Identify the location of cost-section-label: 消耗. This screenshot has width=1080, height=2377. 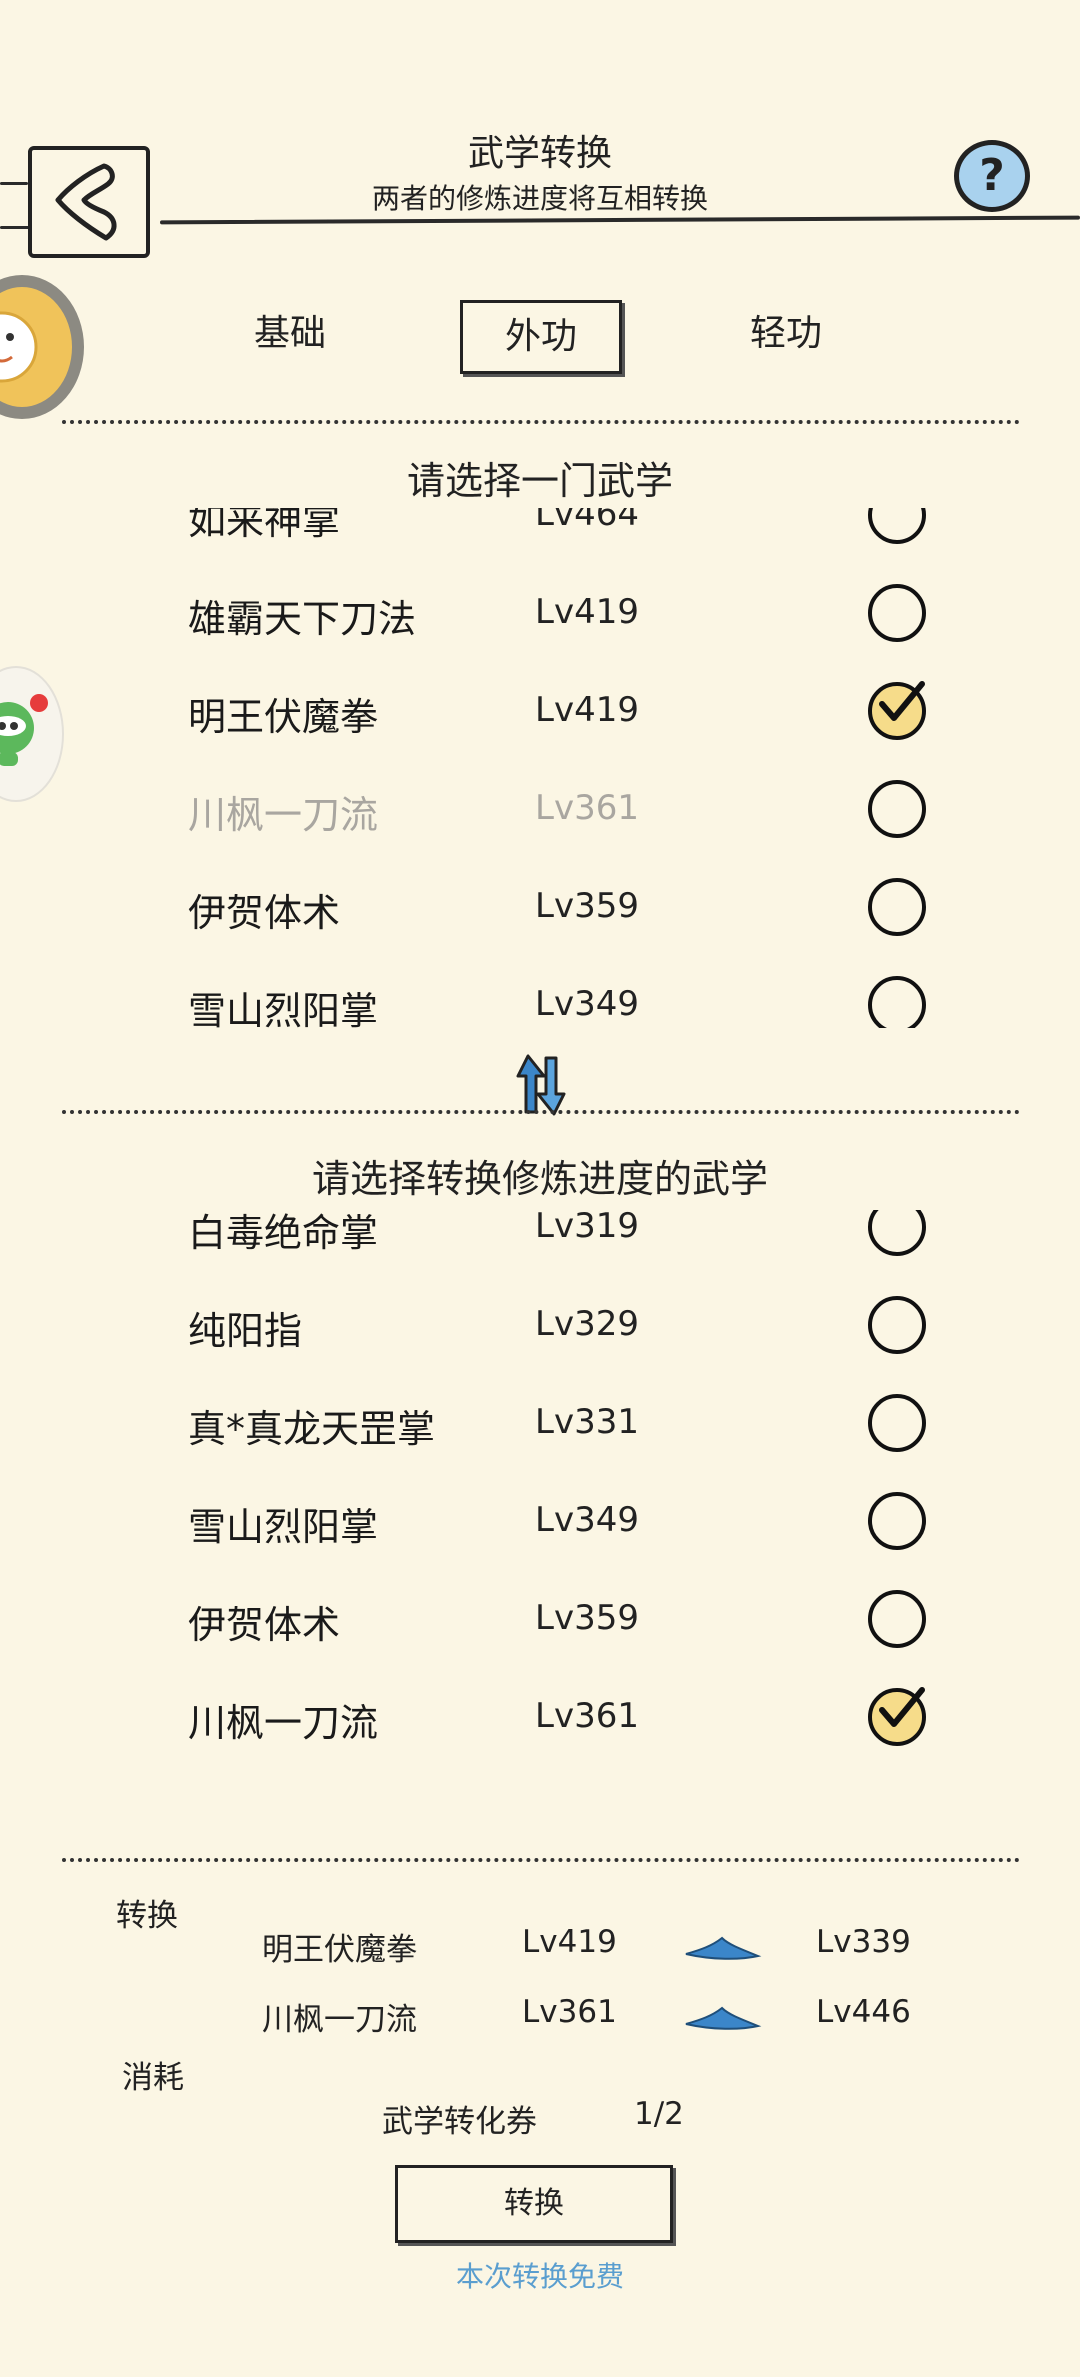
(153, 2078).